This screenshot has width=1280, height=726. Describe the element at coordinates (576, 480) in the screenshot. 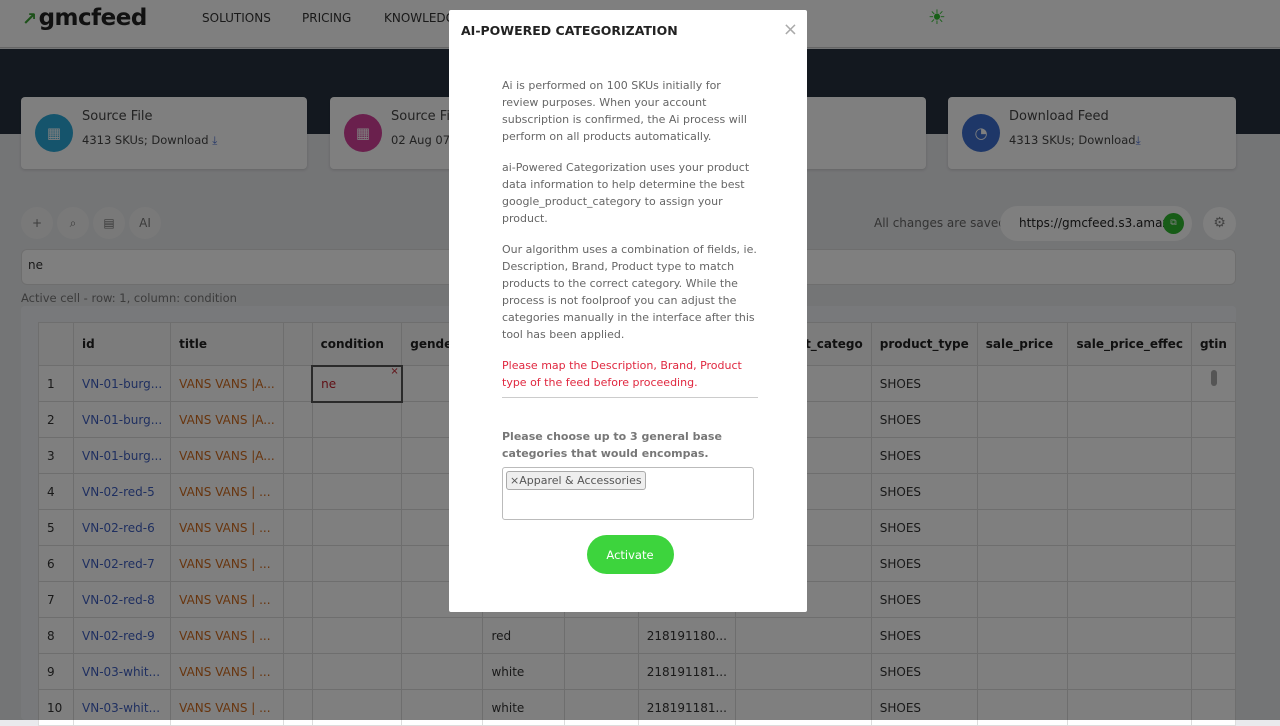

I see `category-chip: ×Apparel & Accessories` at that location.